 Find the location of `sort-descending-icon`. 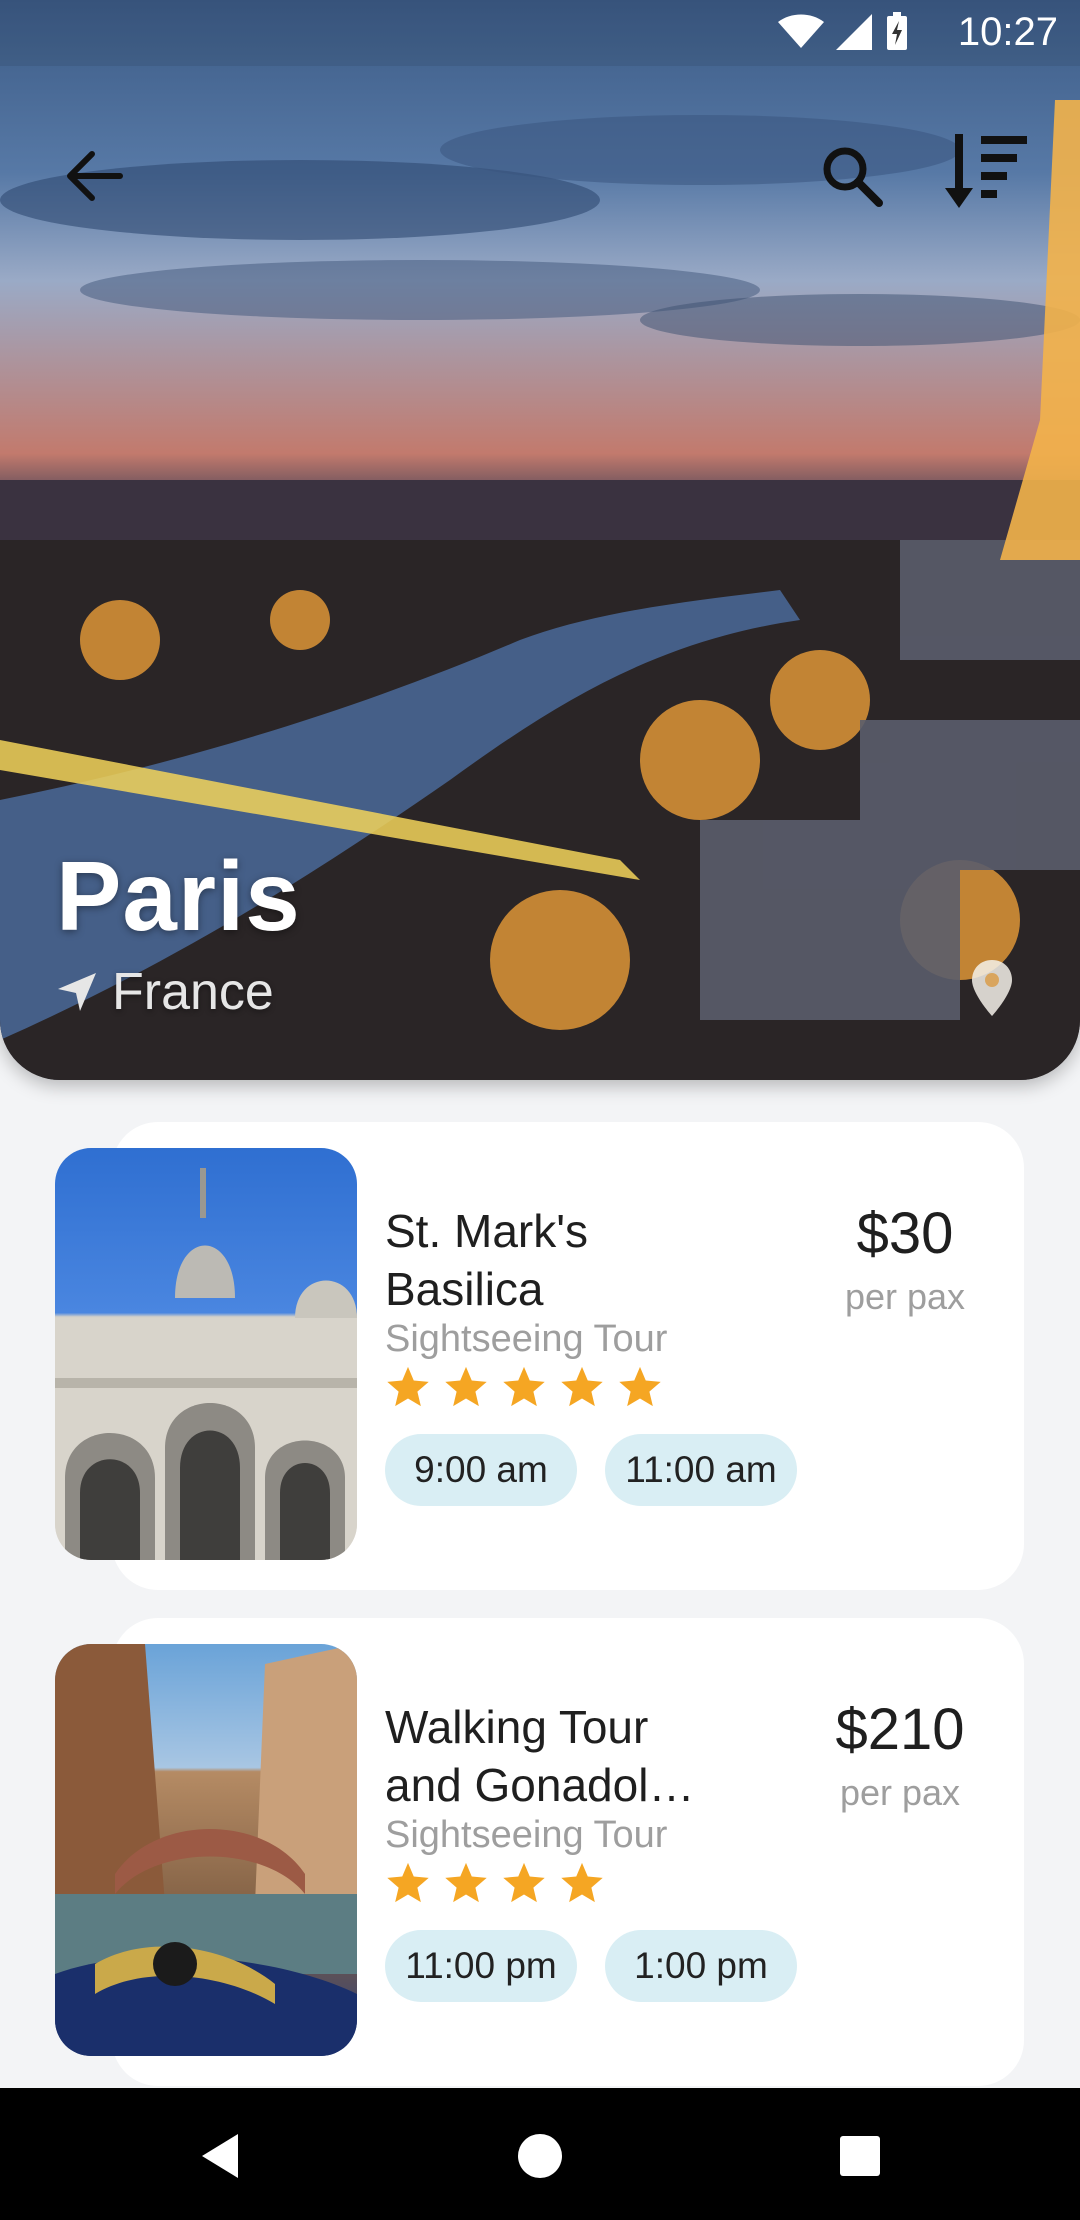

sort-descending-icon is located at coordinates (986, 171).